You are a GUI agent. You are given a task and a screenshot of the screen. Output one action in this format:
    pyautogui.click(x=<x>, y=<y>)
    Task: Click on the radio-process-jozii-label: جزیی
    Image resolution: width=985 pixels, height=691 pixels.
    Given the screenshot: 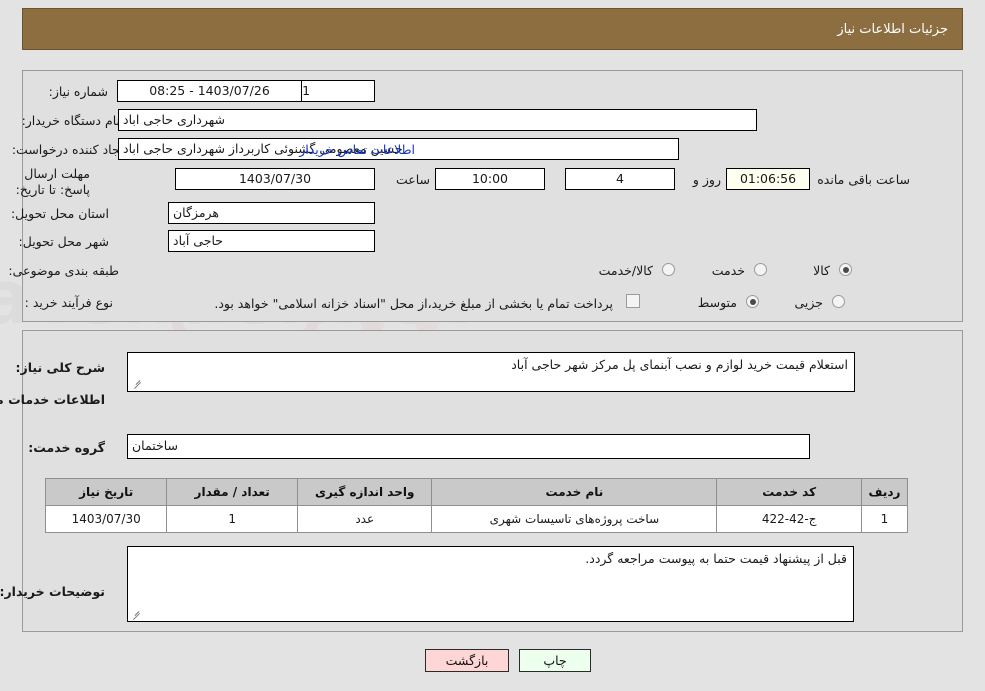 What is the action you would take?
    pyautogui.click(x=808, y=302)
    